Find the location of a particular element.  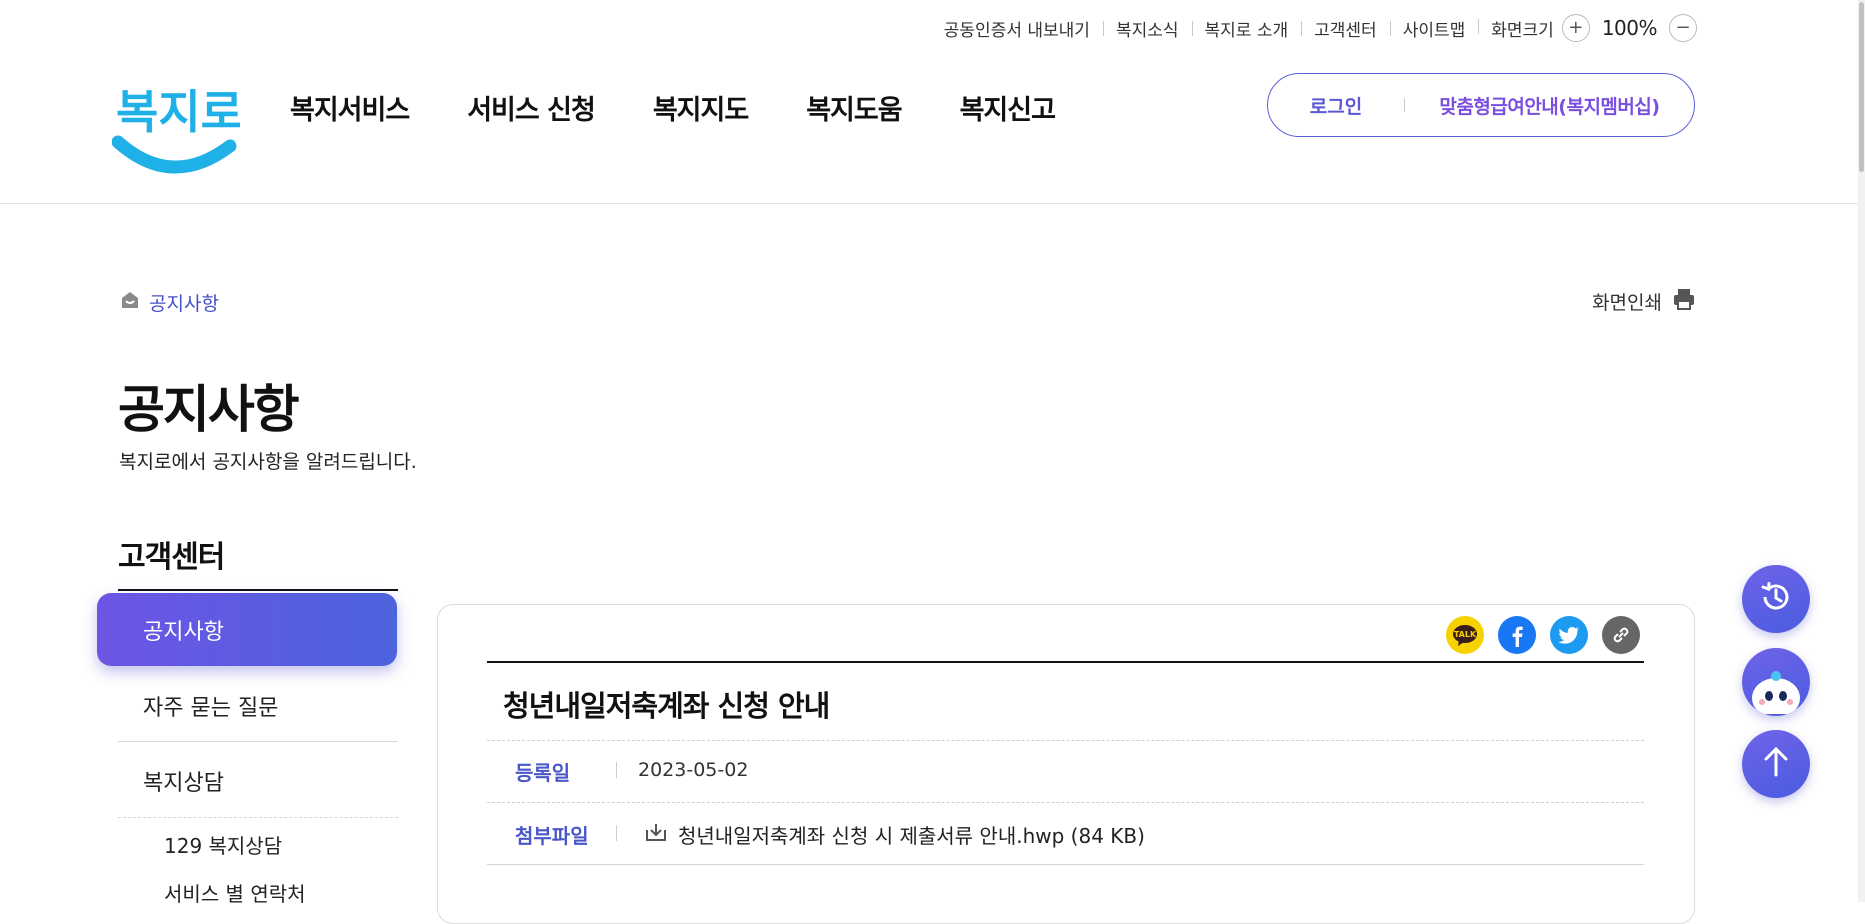

lnb-item-consult: 복지상담 is located at coordinates (258, 781).